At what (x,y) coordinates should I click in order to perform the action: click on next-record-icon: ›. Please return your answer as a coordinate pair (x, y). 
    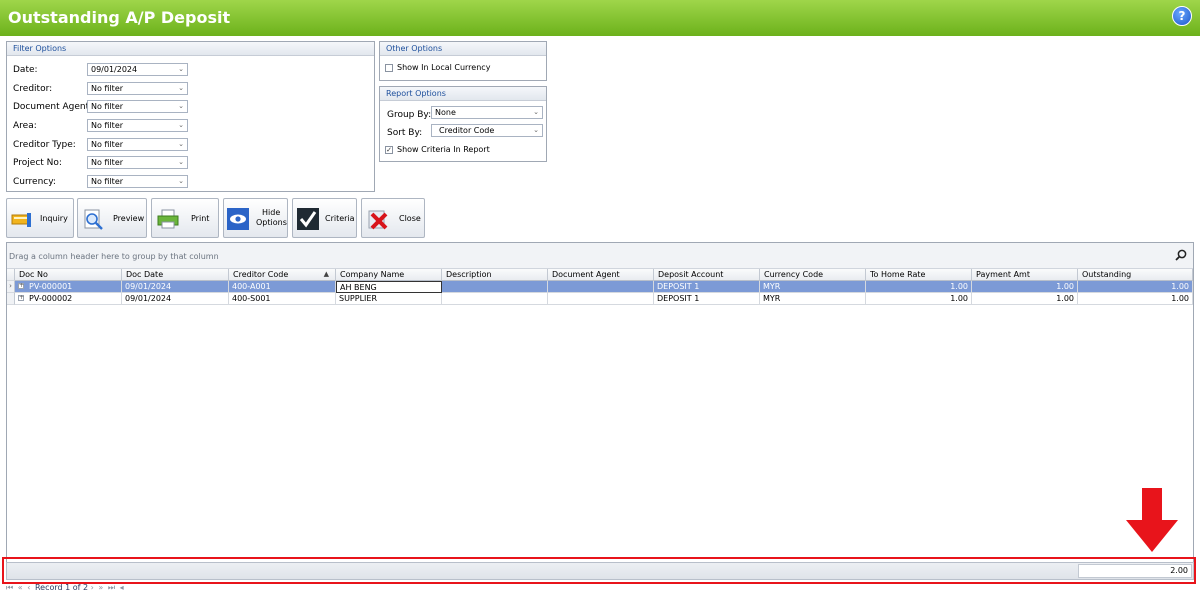
    Looking at the image, I should click on (92, 587).